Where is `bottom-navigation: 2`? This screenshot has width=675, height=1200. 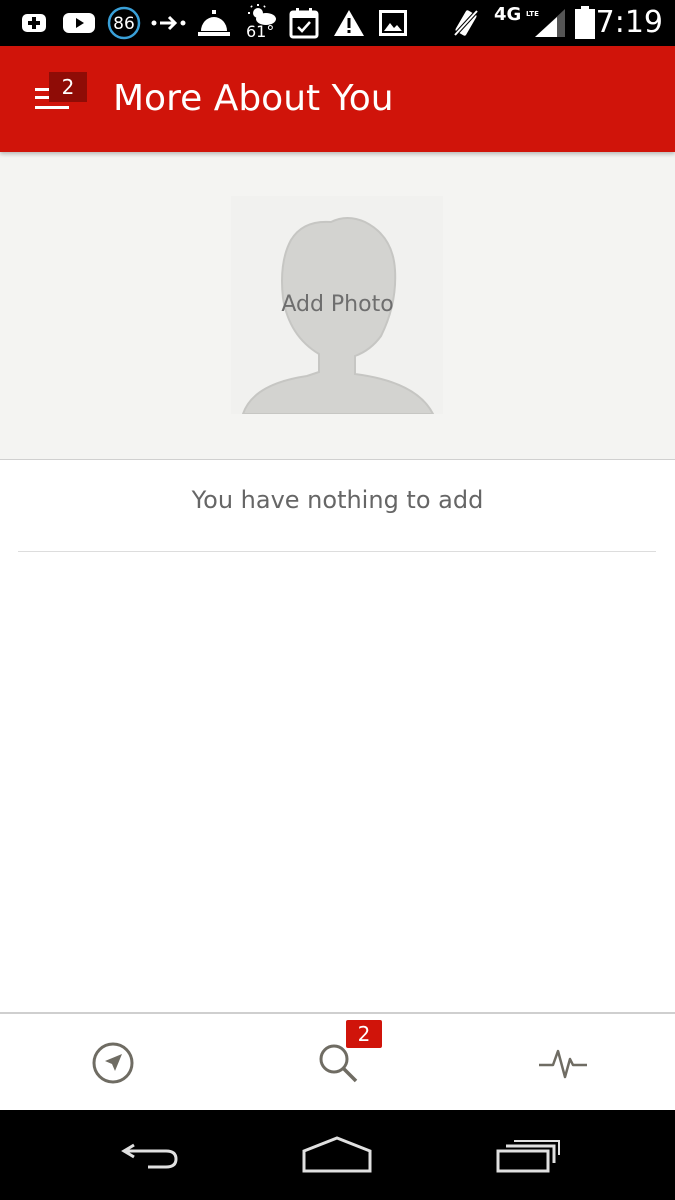 bottom-navigation: 2 is located at coordinates (337, 1061).